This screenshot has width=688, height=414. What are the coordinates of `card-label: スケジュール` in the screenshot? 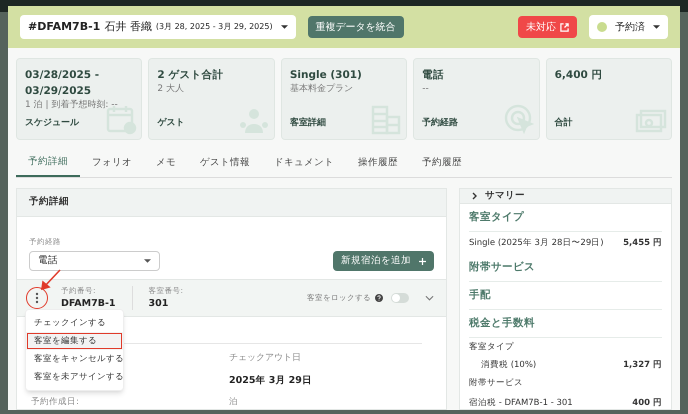 It's located at (52, 123).